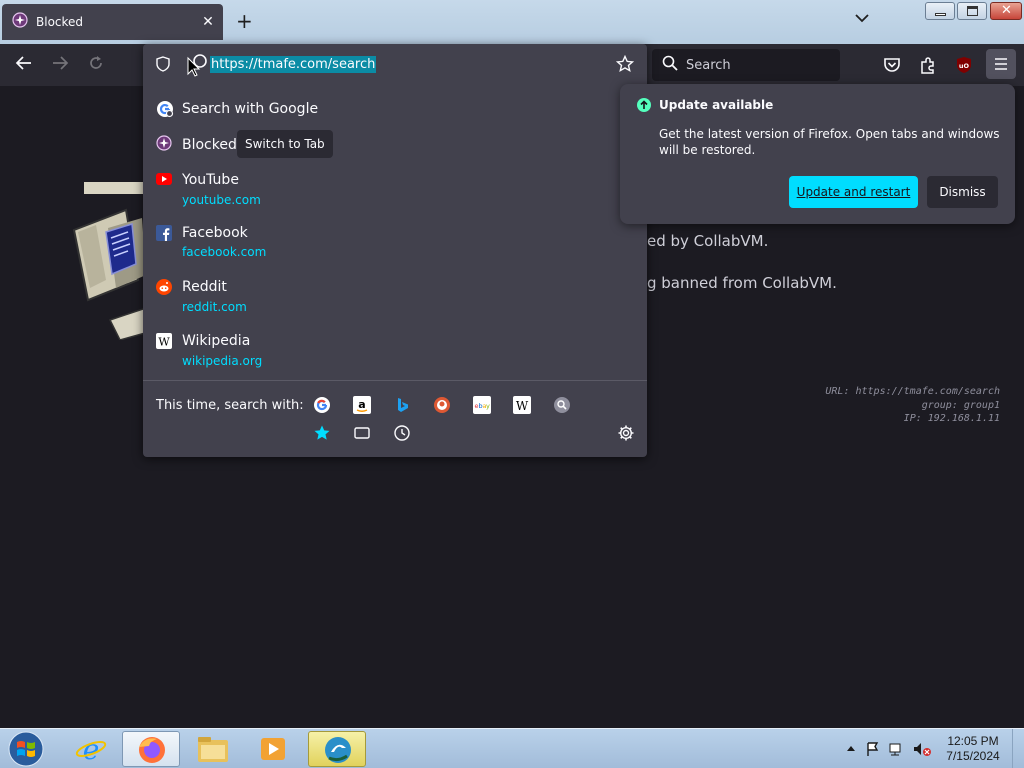 The width and height of the screenshot is (1024, 768). What do you see at coordinates (395, 64) in the screenshot?
I see `urlbar-input: https://tmafe.com/search` at bounding box center [395, 64].